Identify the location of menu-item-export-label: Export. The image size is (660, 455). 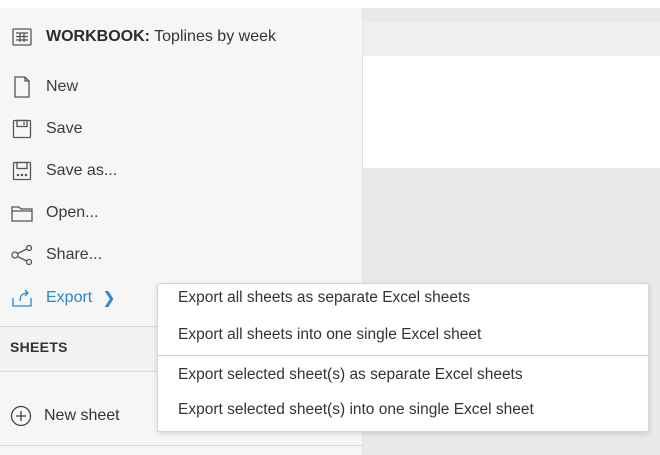
(69, 297).